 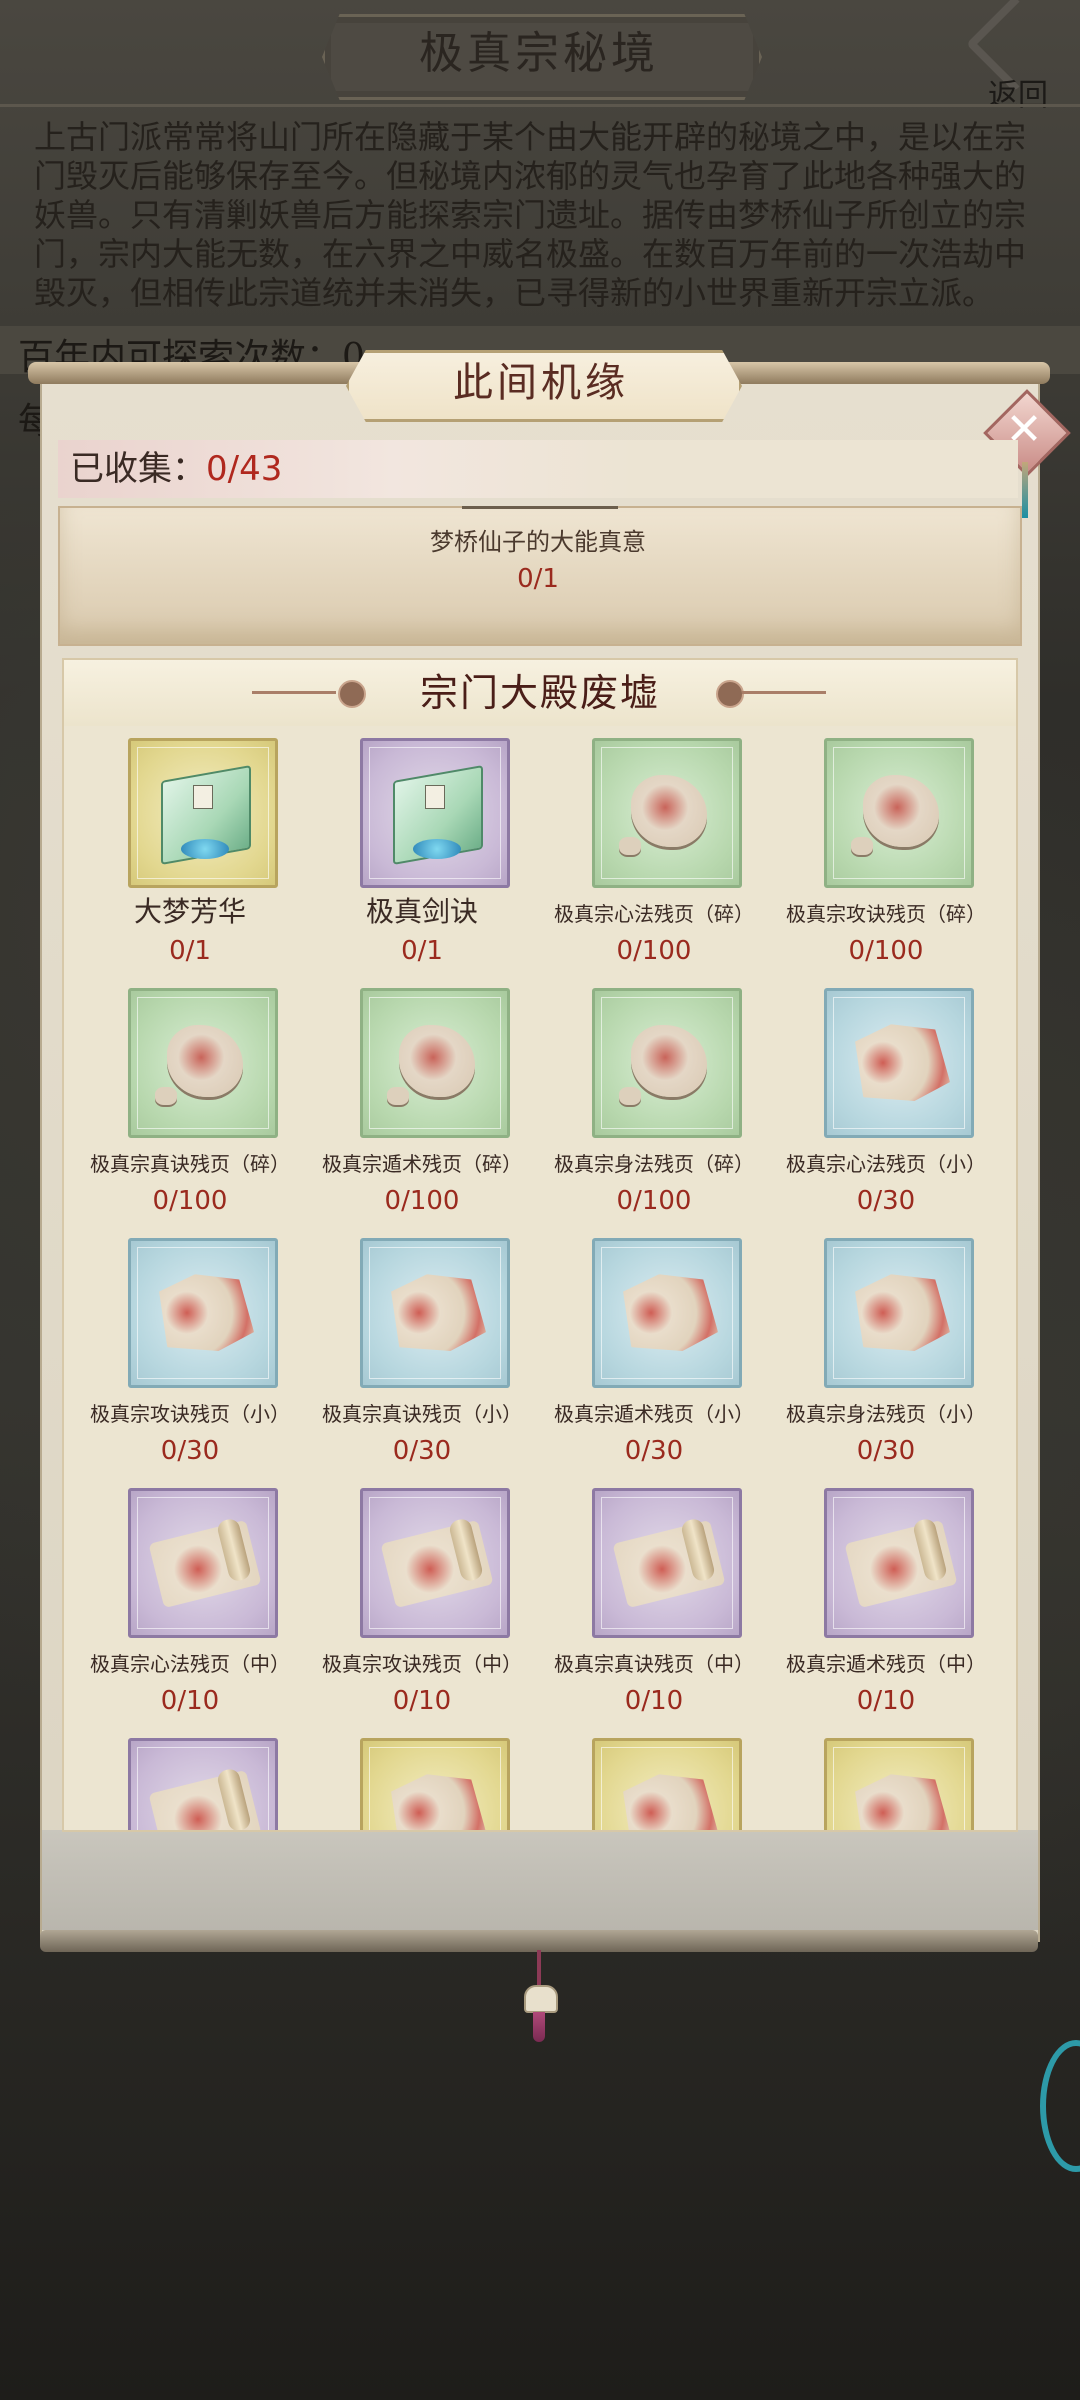 I want to click on back-label: 返回, so click(x=1018, y=95).